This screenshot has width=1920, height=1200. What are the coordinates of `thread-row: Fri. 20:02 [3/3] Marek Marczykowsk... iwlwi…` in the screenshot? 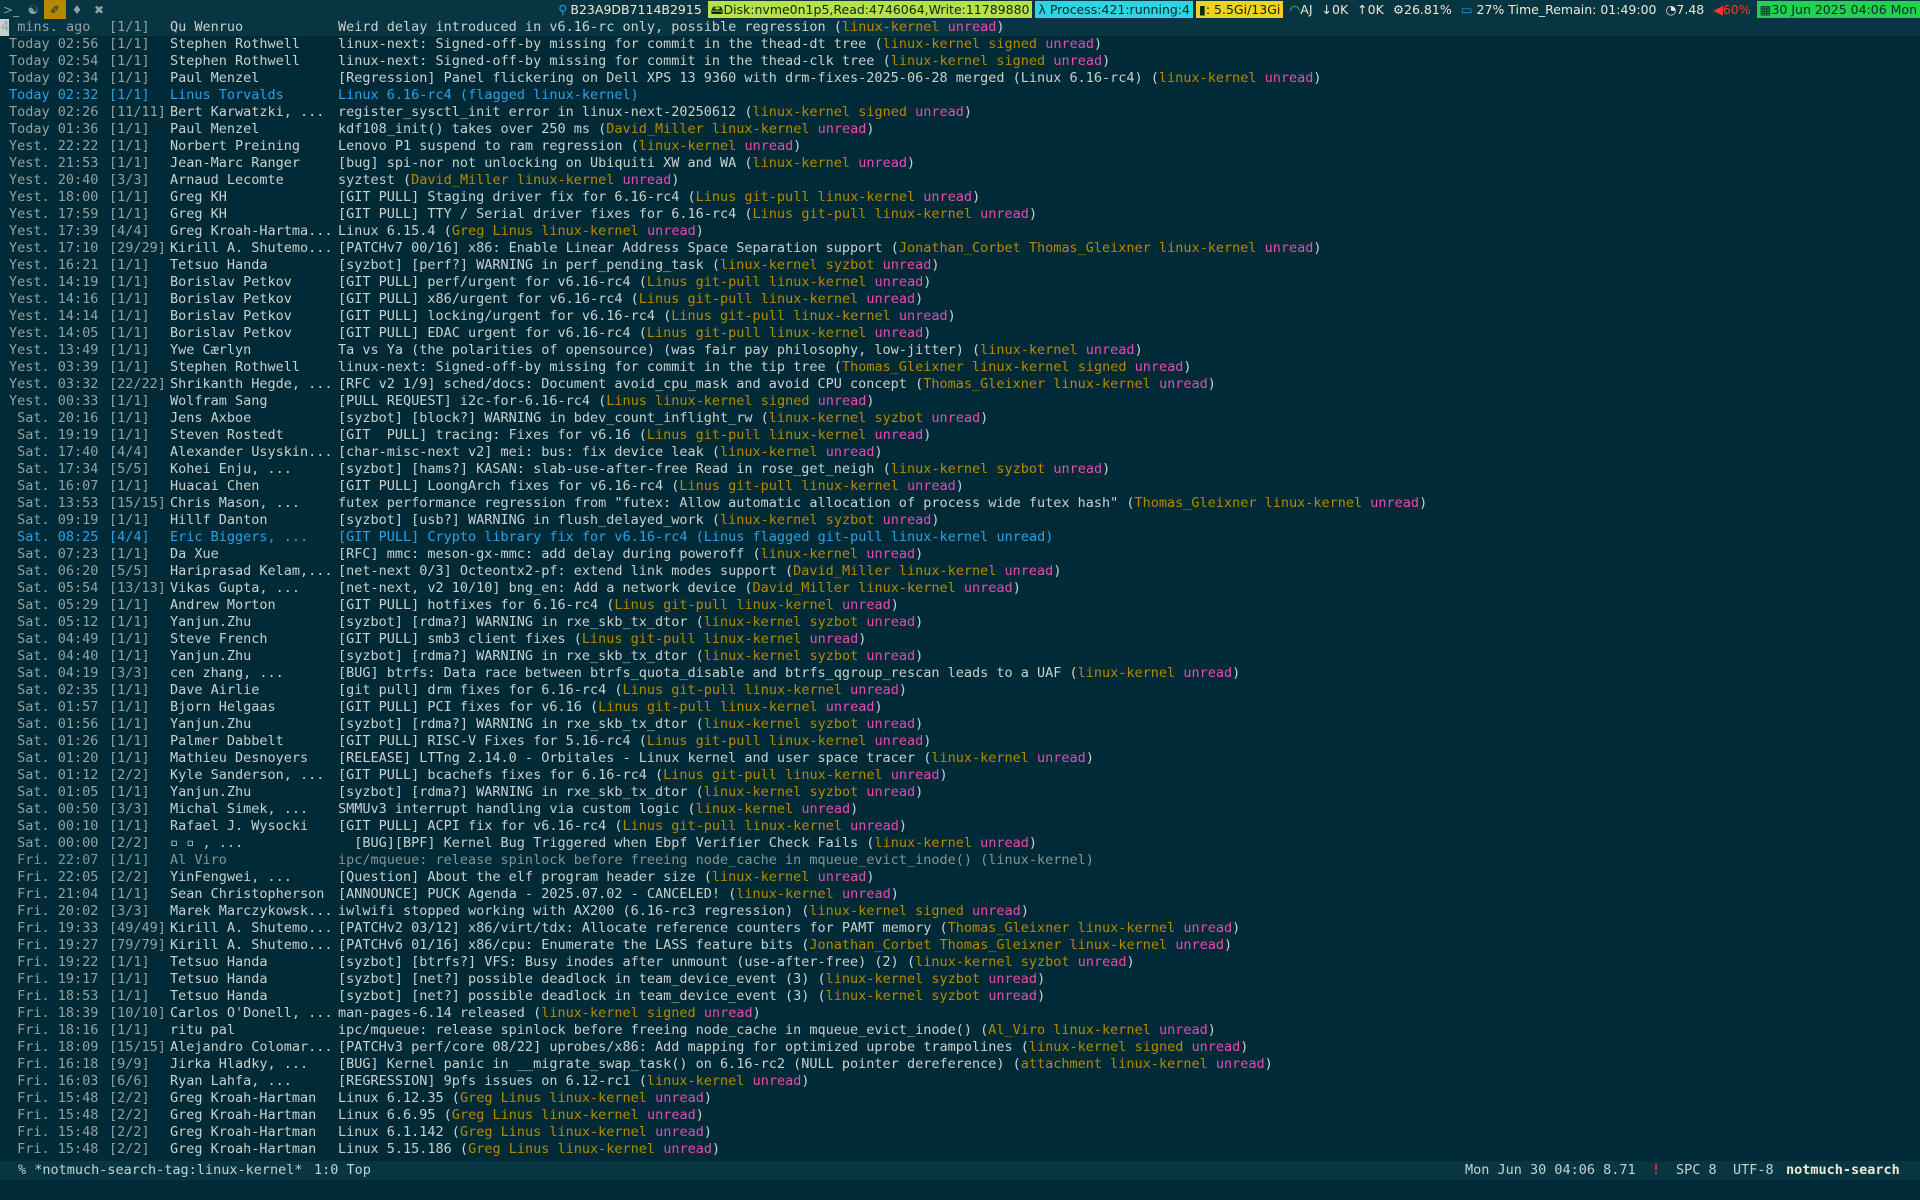 It's located at (960, 911).